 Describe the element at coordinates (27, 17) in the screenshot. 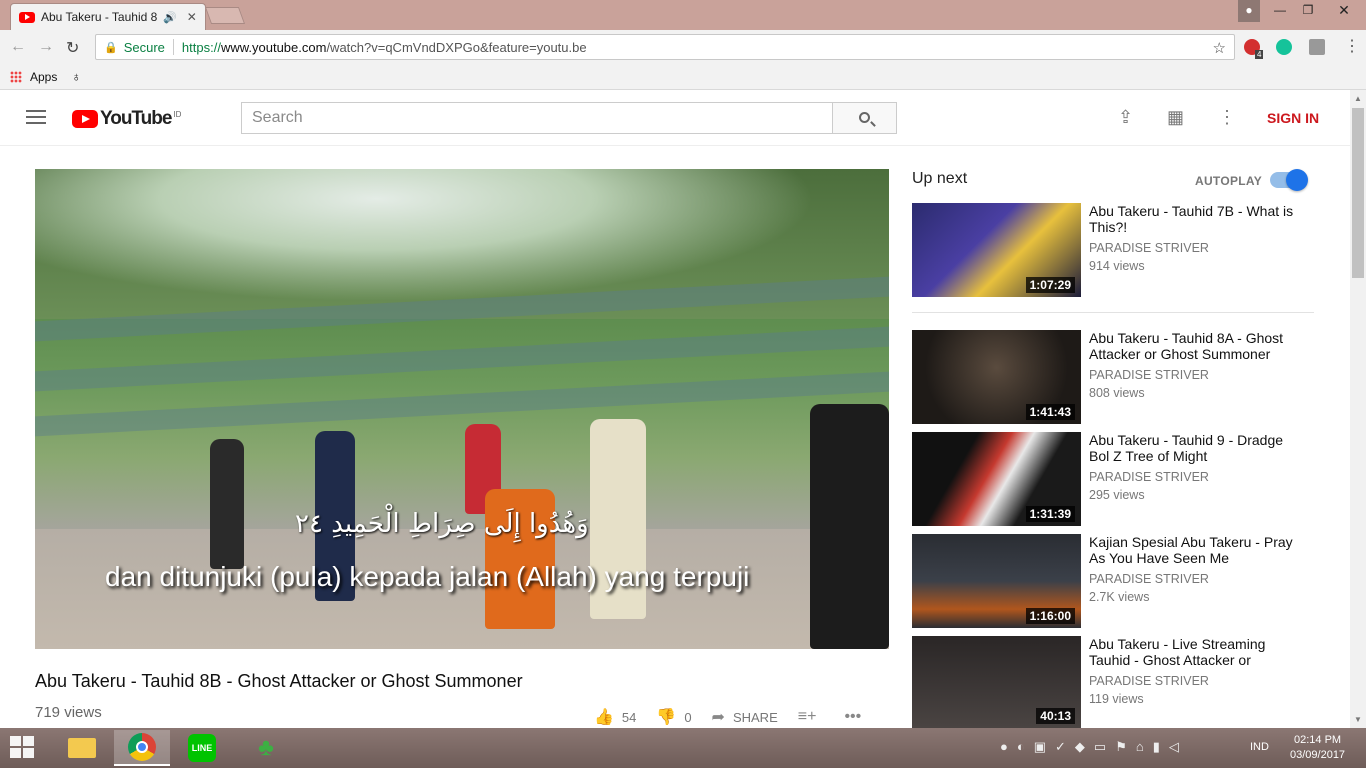

I see `youtube-favicon-icon` at that location.